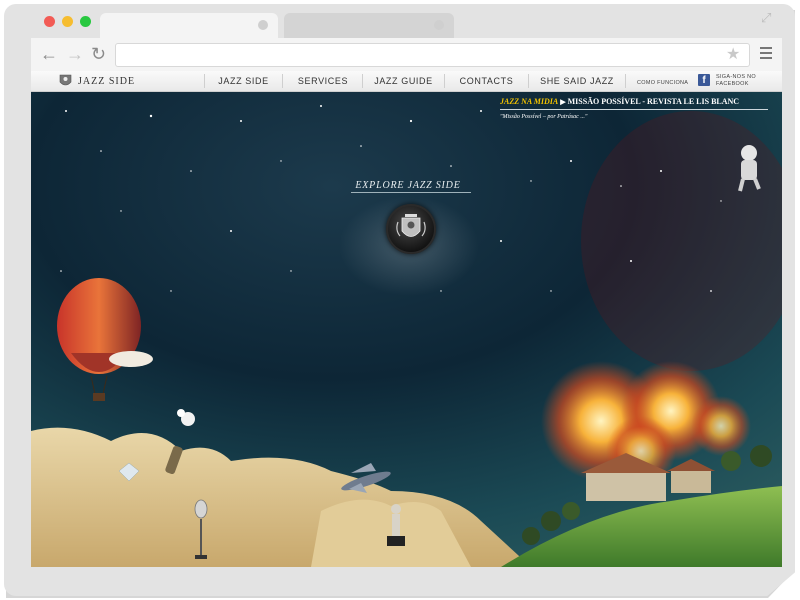 The image size is (800, 600). I want to click on star-icon: ★, so click(733, 54).